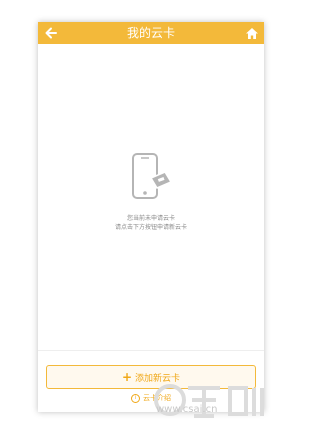 Image resolution: width=320 pixels, height=437 pixels. I want to click on empty-message-line-1: 您当前未申请云卡, so click(150, 218).